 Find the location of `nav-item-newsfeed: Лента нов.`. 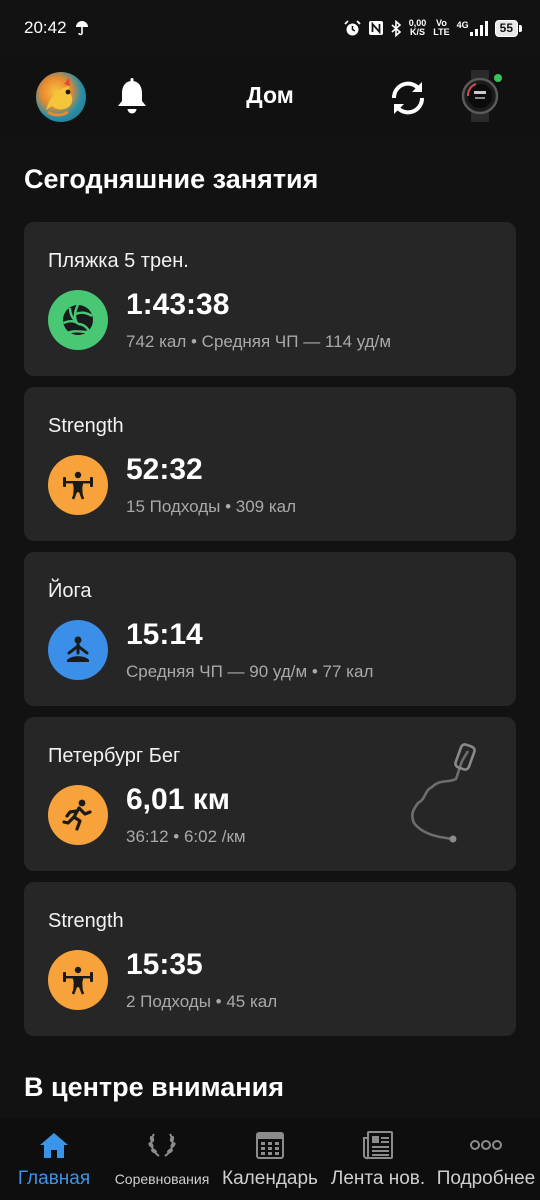

nav-item-newsfeed: Лента нов. is located at coordinates (378, 1159).